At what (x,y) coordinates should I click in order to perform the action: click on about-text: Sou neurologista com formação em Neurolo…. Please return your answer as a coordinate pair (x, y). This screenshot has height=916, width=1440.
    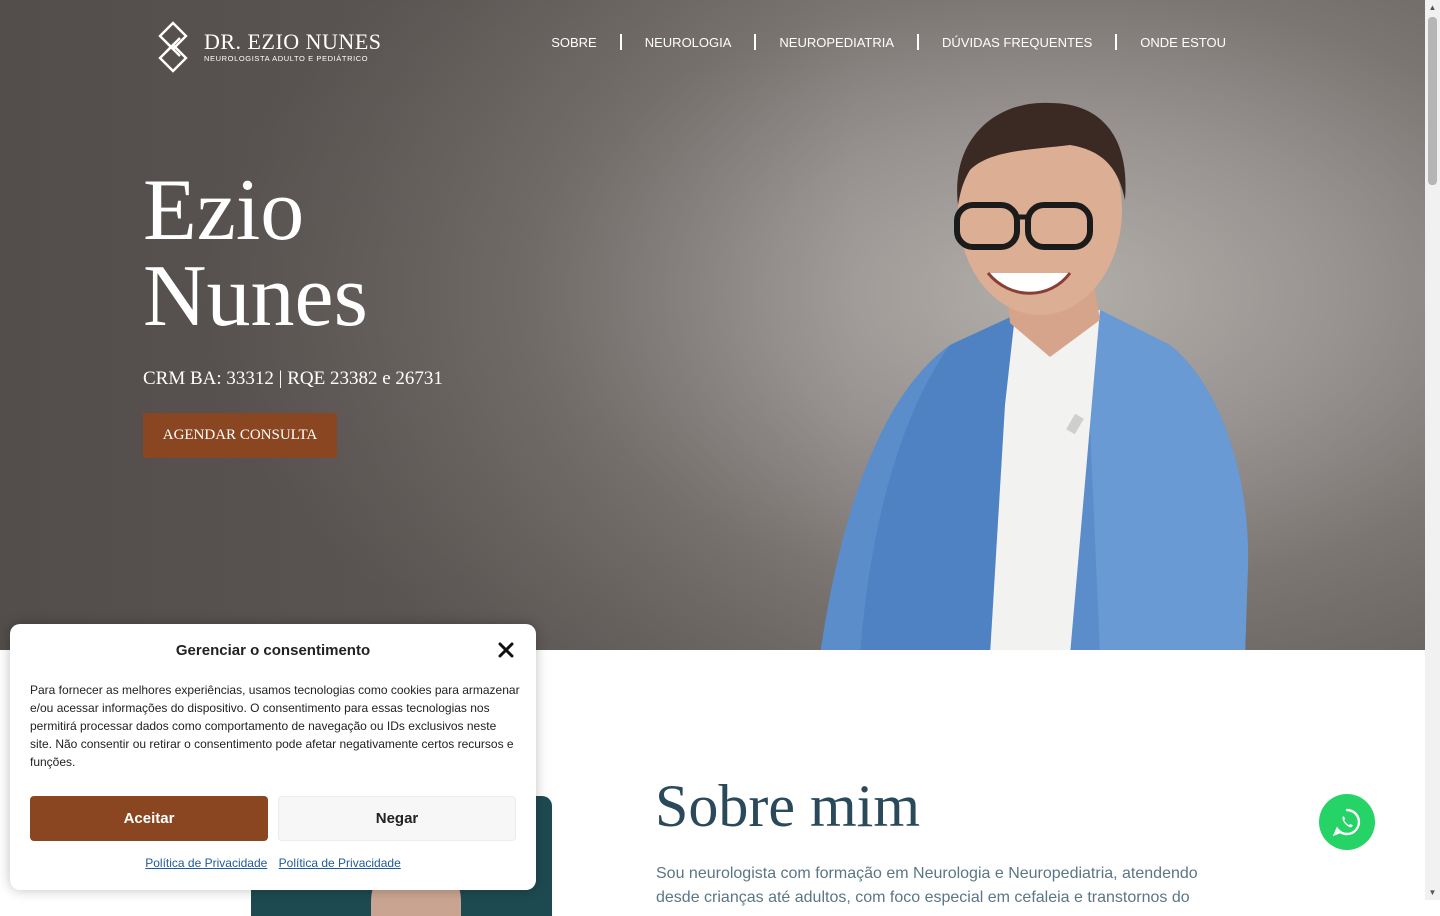
    Looking at the image, I should click on (927, 885).